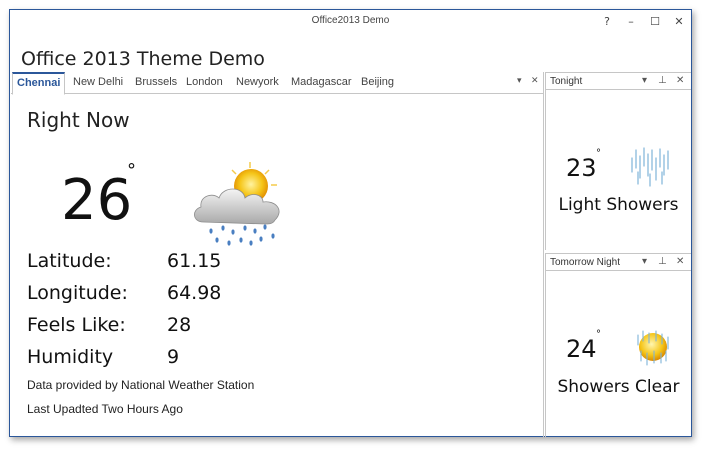 The image size is (706, 450). I want to click on showers-clear-icon, so click(653, 350).